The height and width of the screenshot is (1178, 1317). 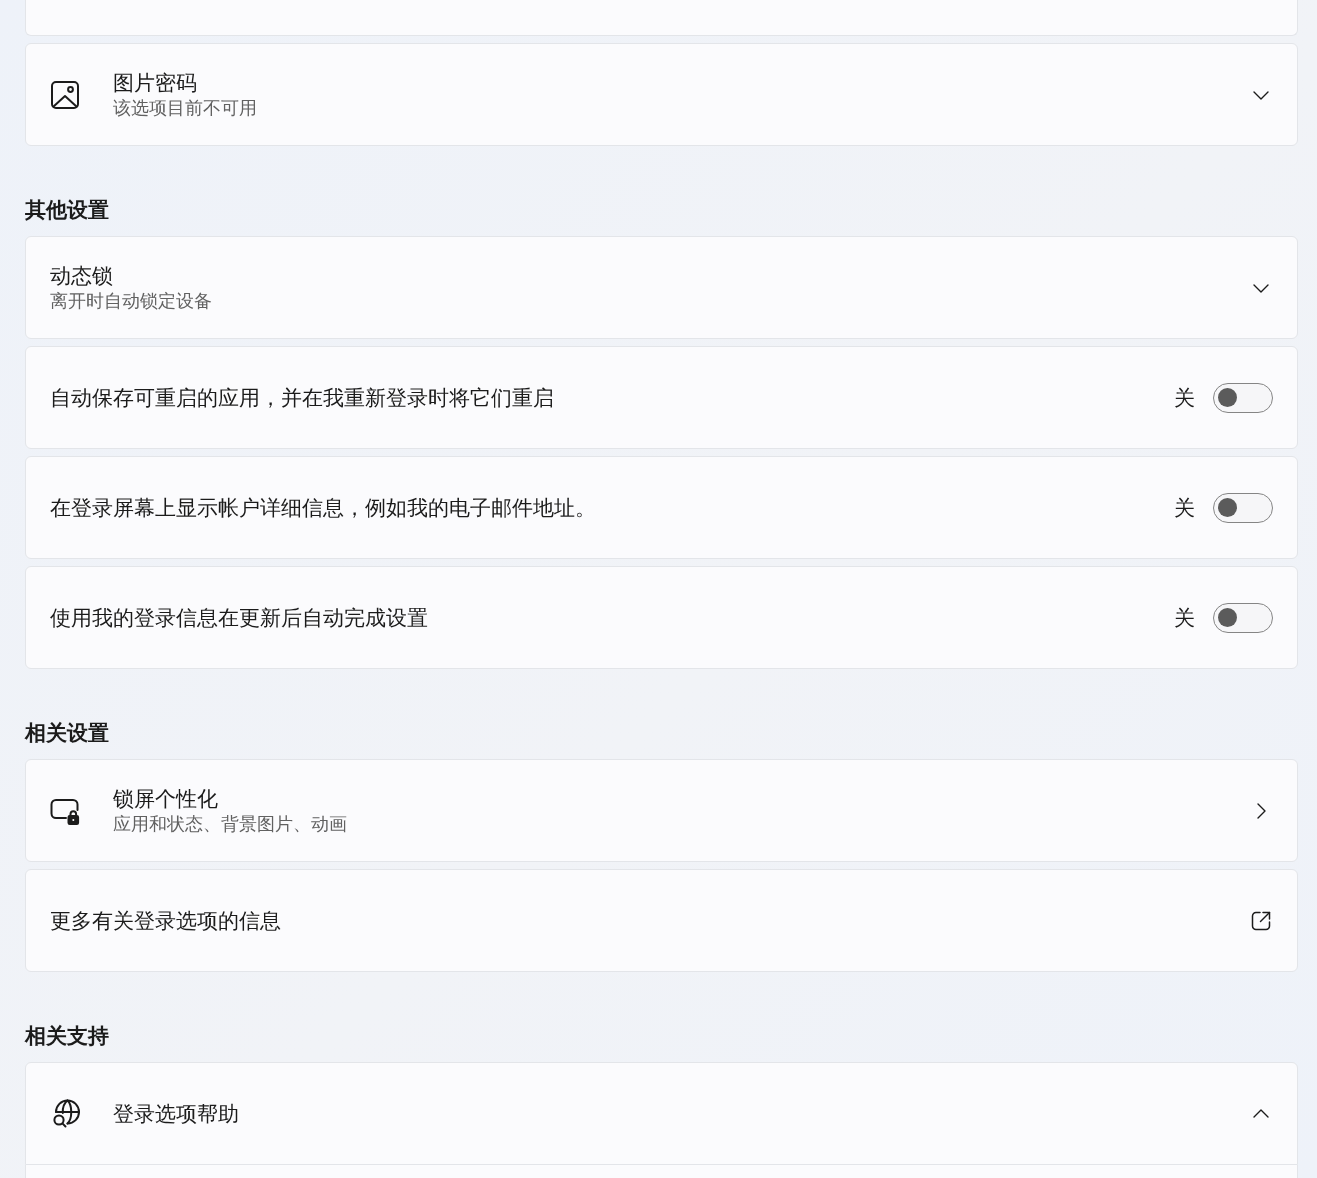 I want to click on setting-description: 应用和状态、背景图片、动画, so click(x=230, y=823).